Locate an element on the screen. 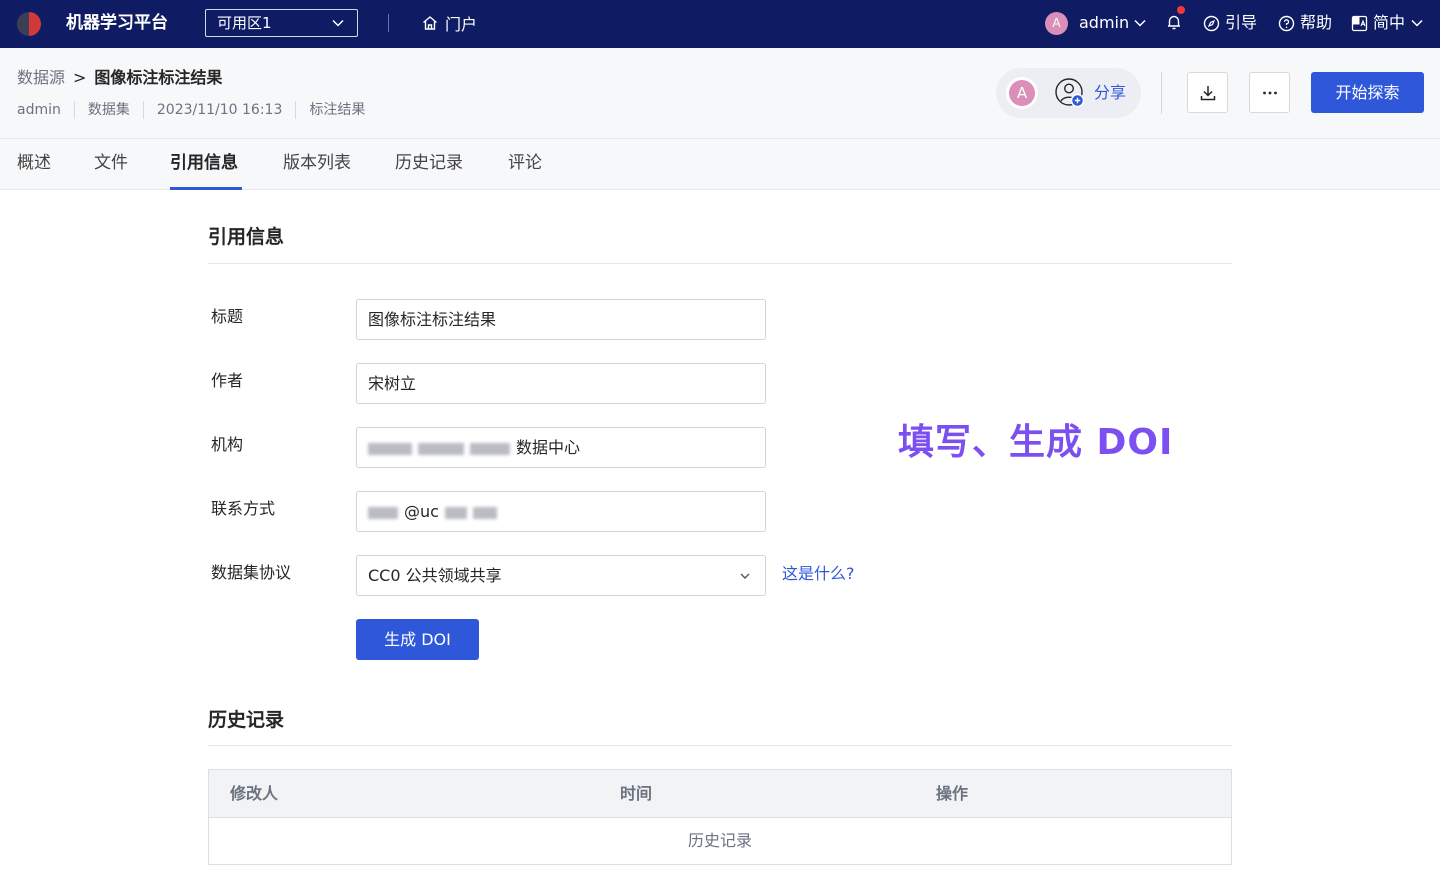  dataset-meta: admin 数据集 2023/11/10 16:13 标注结果 is located at coordinates (197, 110).